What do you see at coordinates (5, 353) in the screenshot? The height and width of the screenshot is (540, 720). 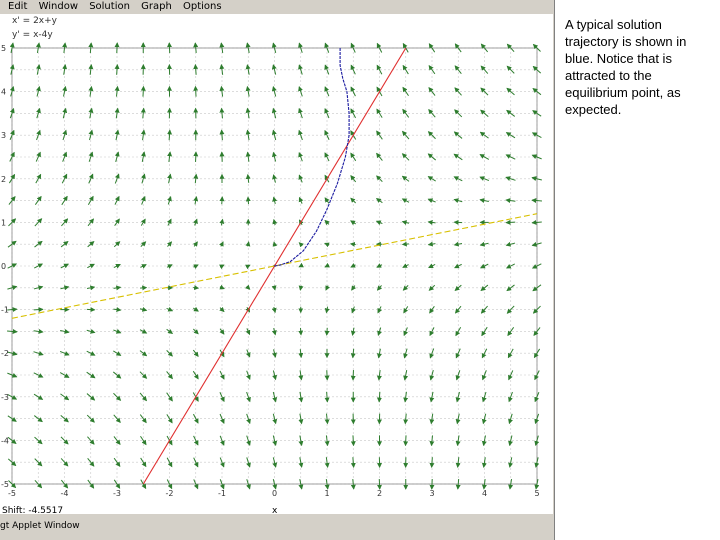 I see `y-tick-label: -2` at bounding box center [5, 353].